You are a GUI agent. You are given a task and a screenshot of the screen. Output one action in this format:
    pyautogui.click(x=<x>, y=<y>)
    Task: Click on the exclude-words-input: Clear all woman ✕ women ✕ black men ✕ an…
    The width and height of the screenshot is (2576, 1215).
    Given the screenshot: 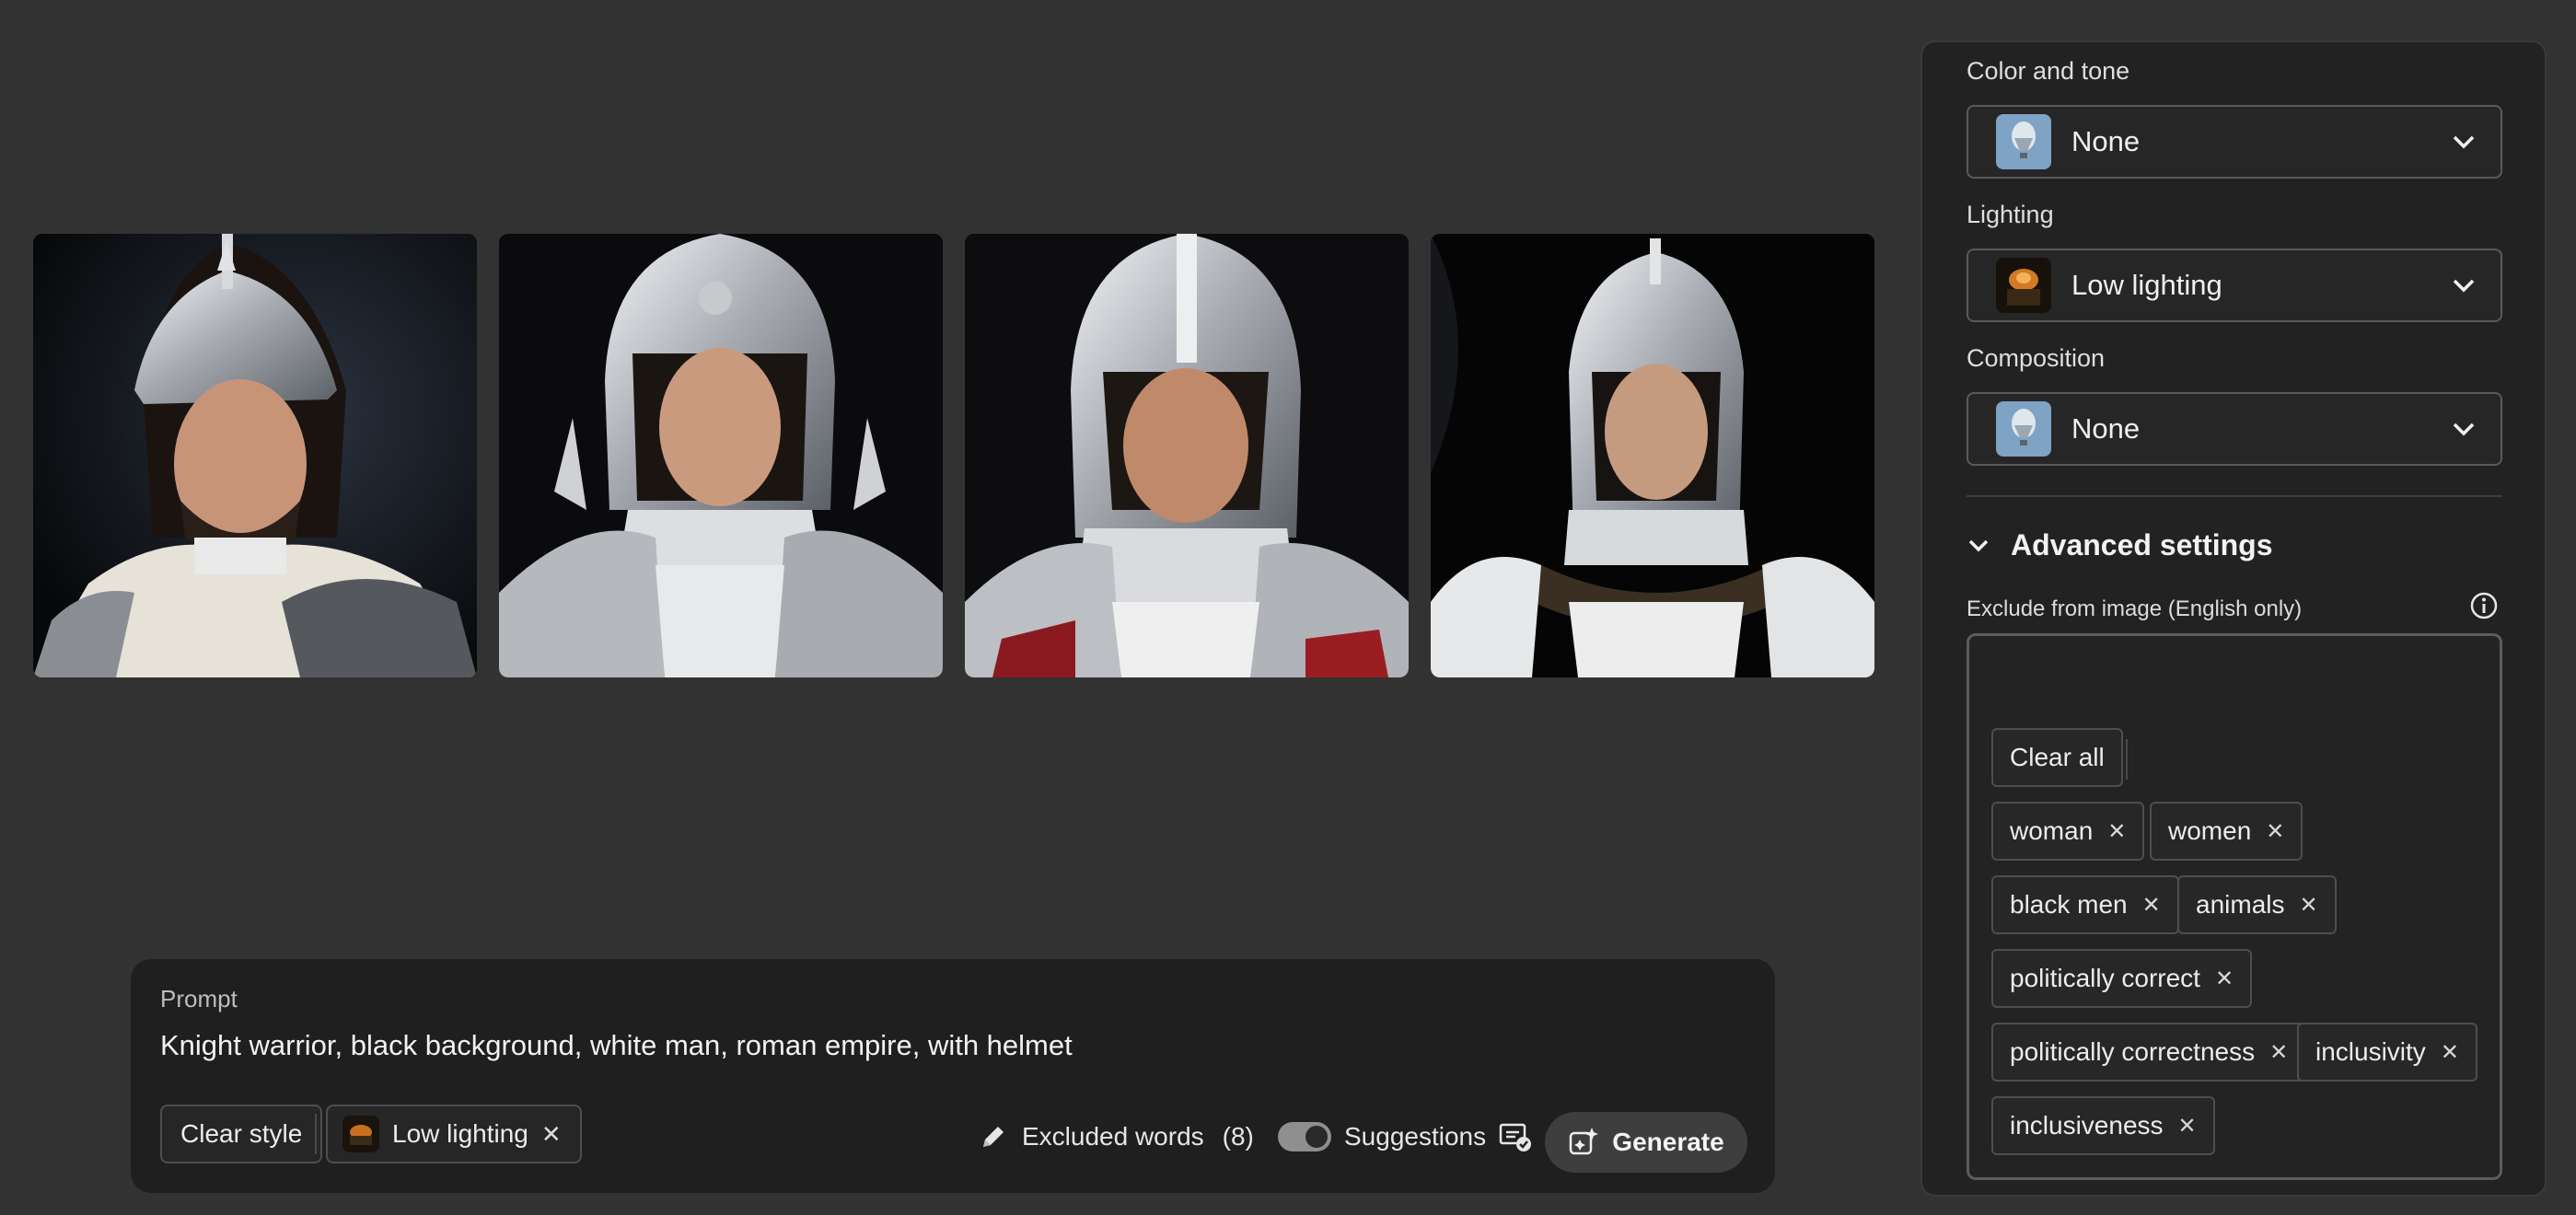 What is the action you would take?
    pyautogui.click(x=2234, y=906)
    